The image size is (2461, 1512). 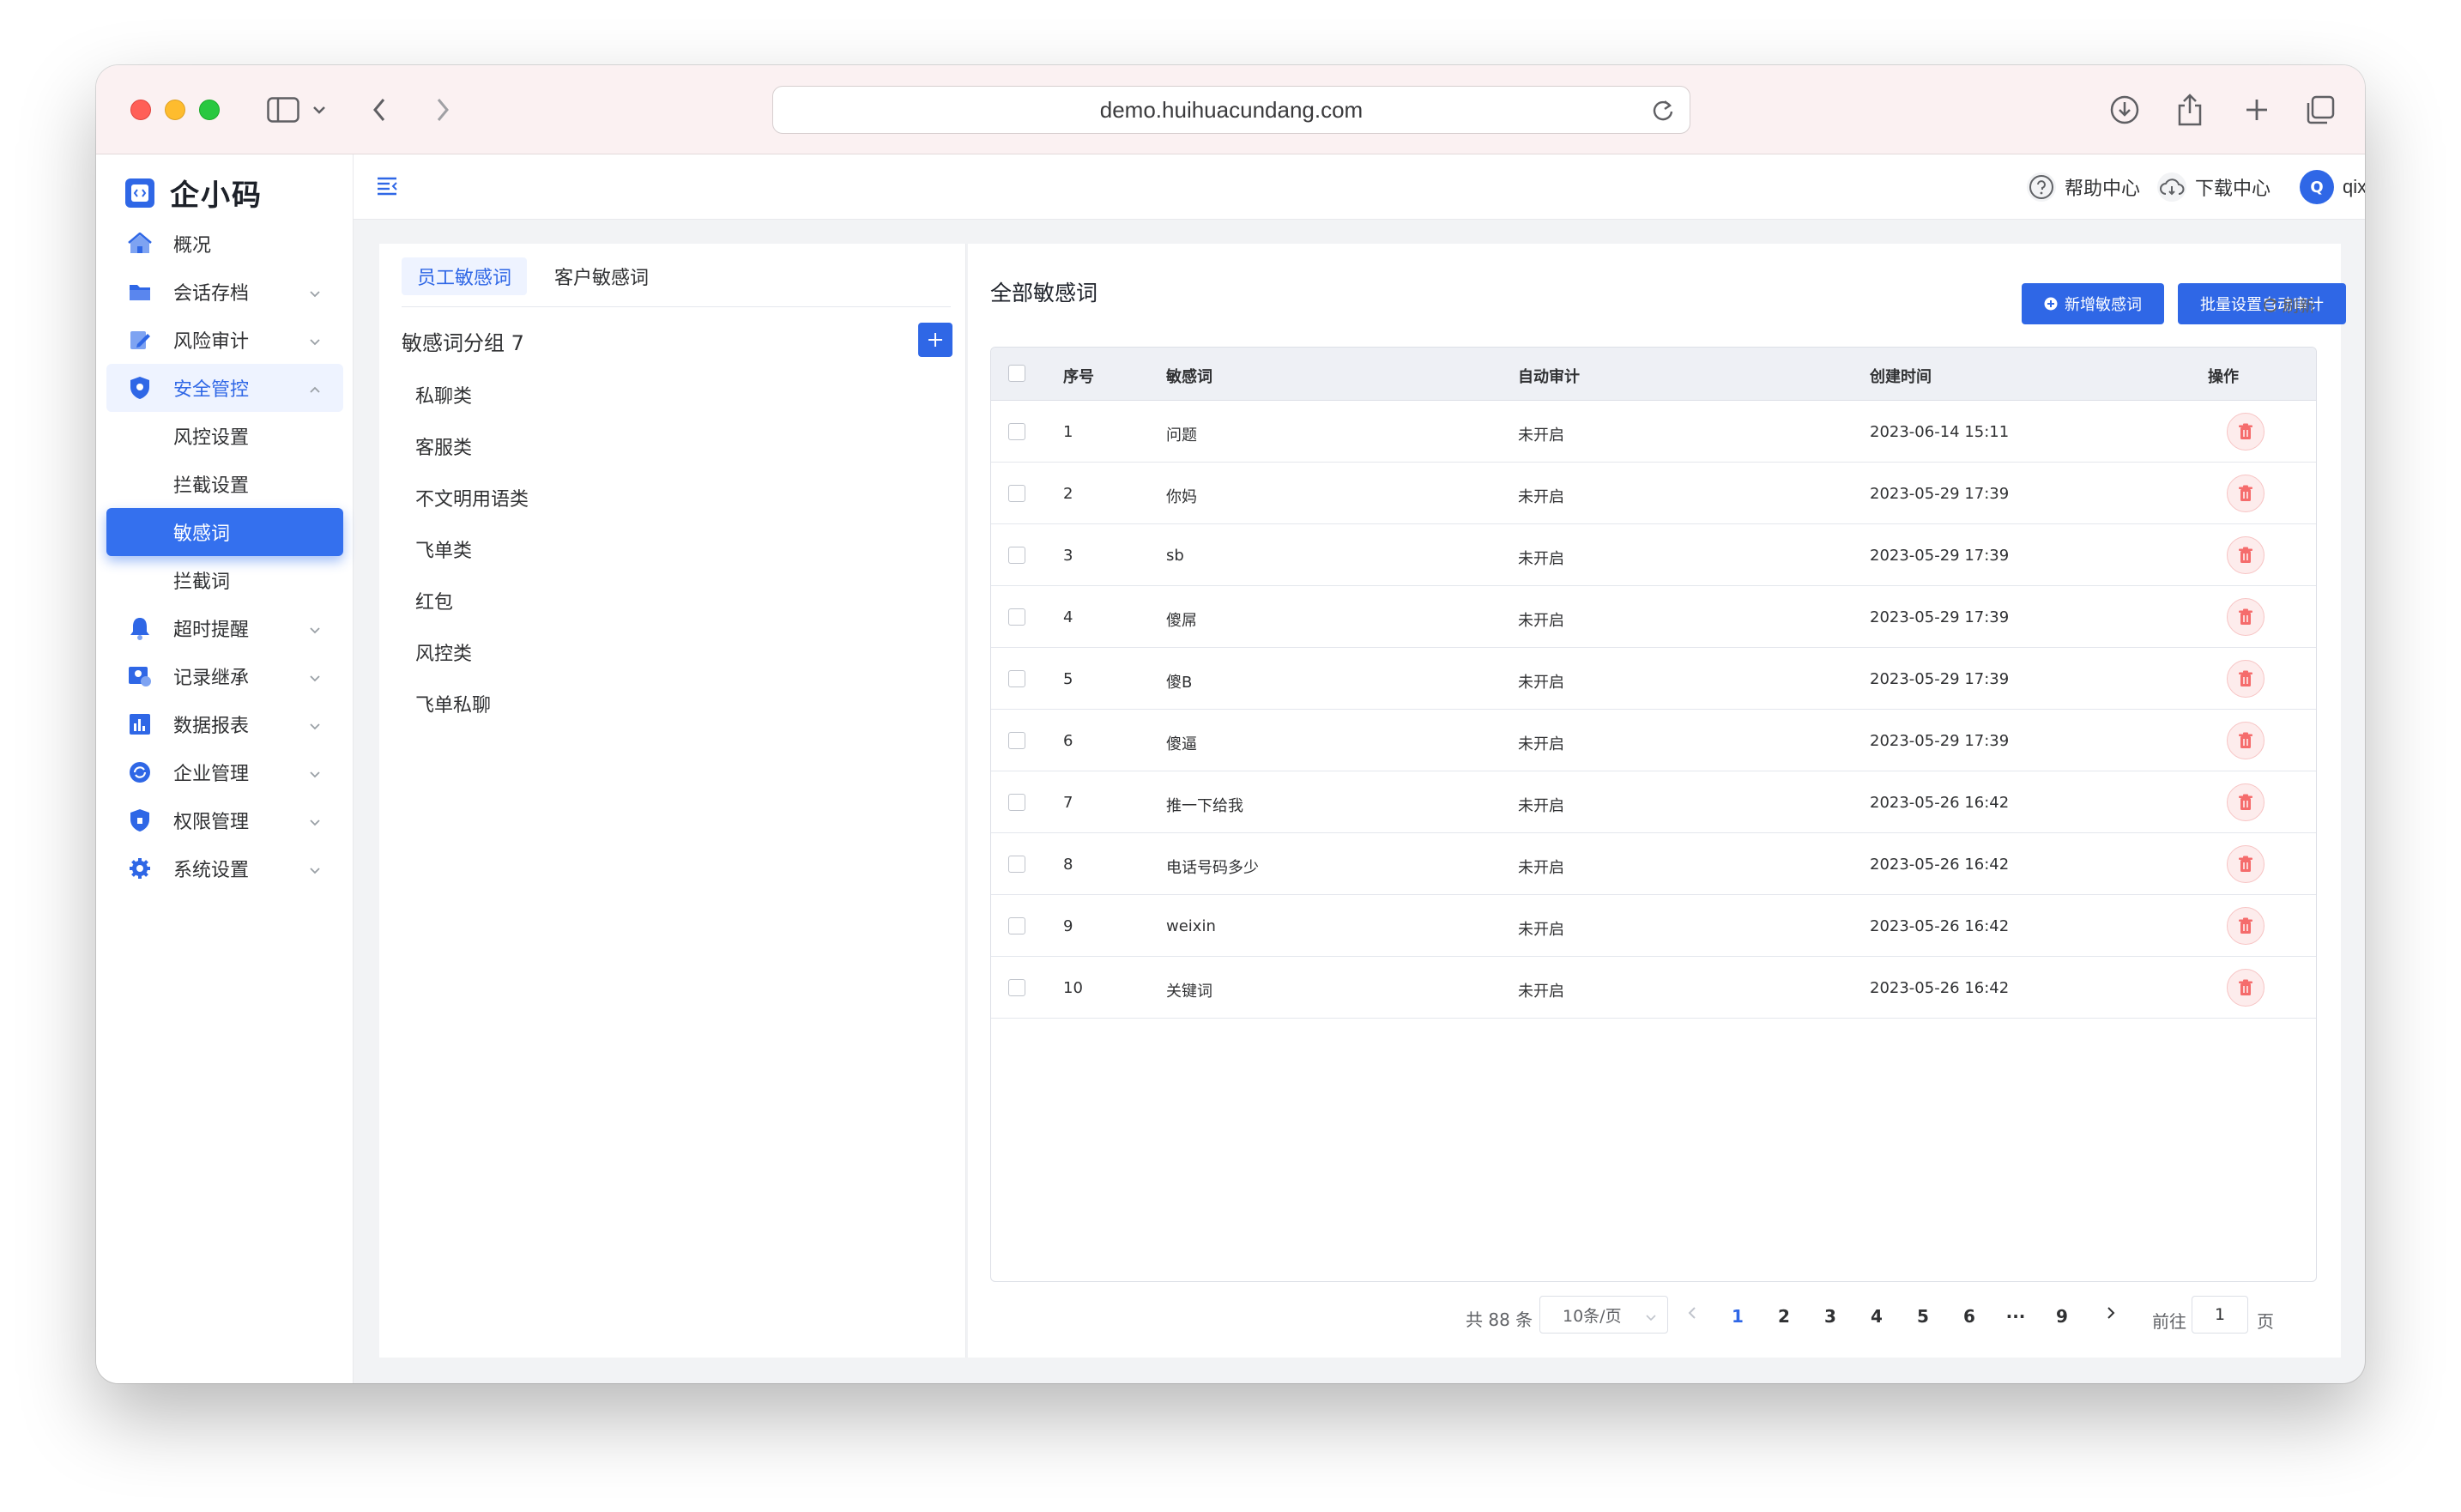 I want to click on lock-shield-icon, so click(x=140, y=820).